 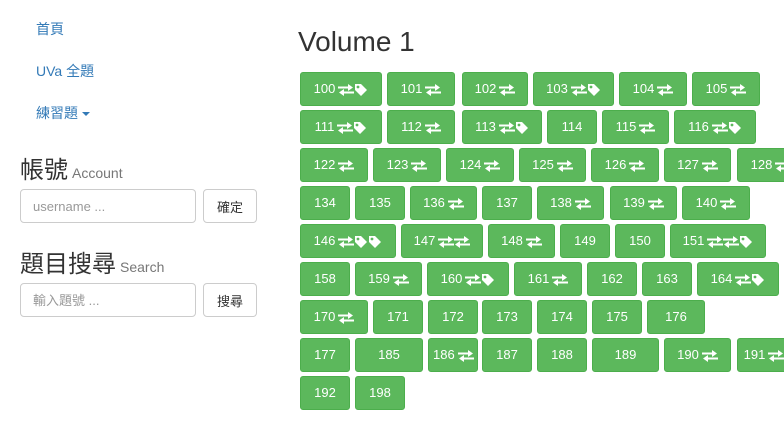 I want to click on problem-button-105: 105, so click(x=726, y=89).